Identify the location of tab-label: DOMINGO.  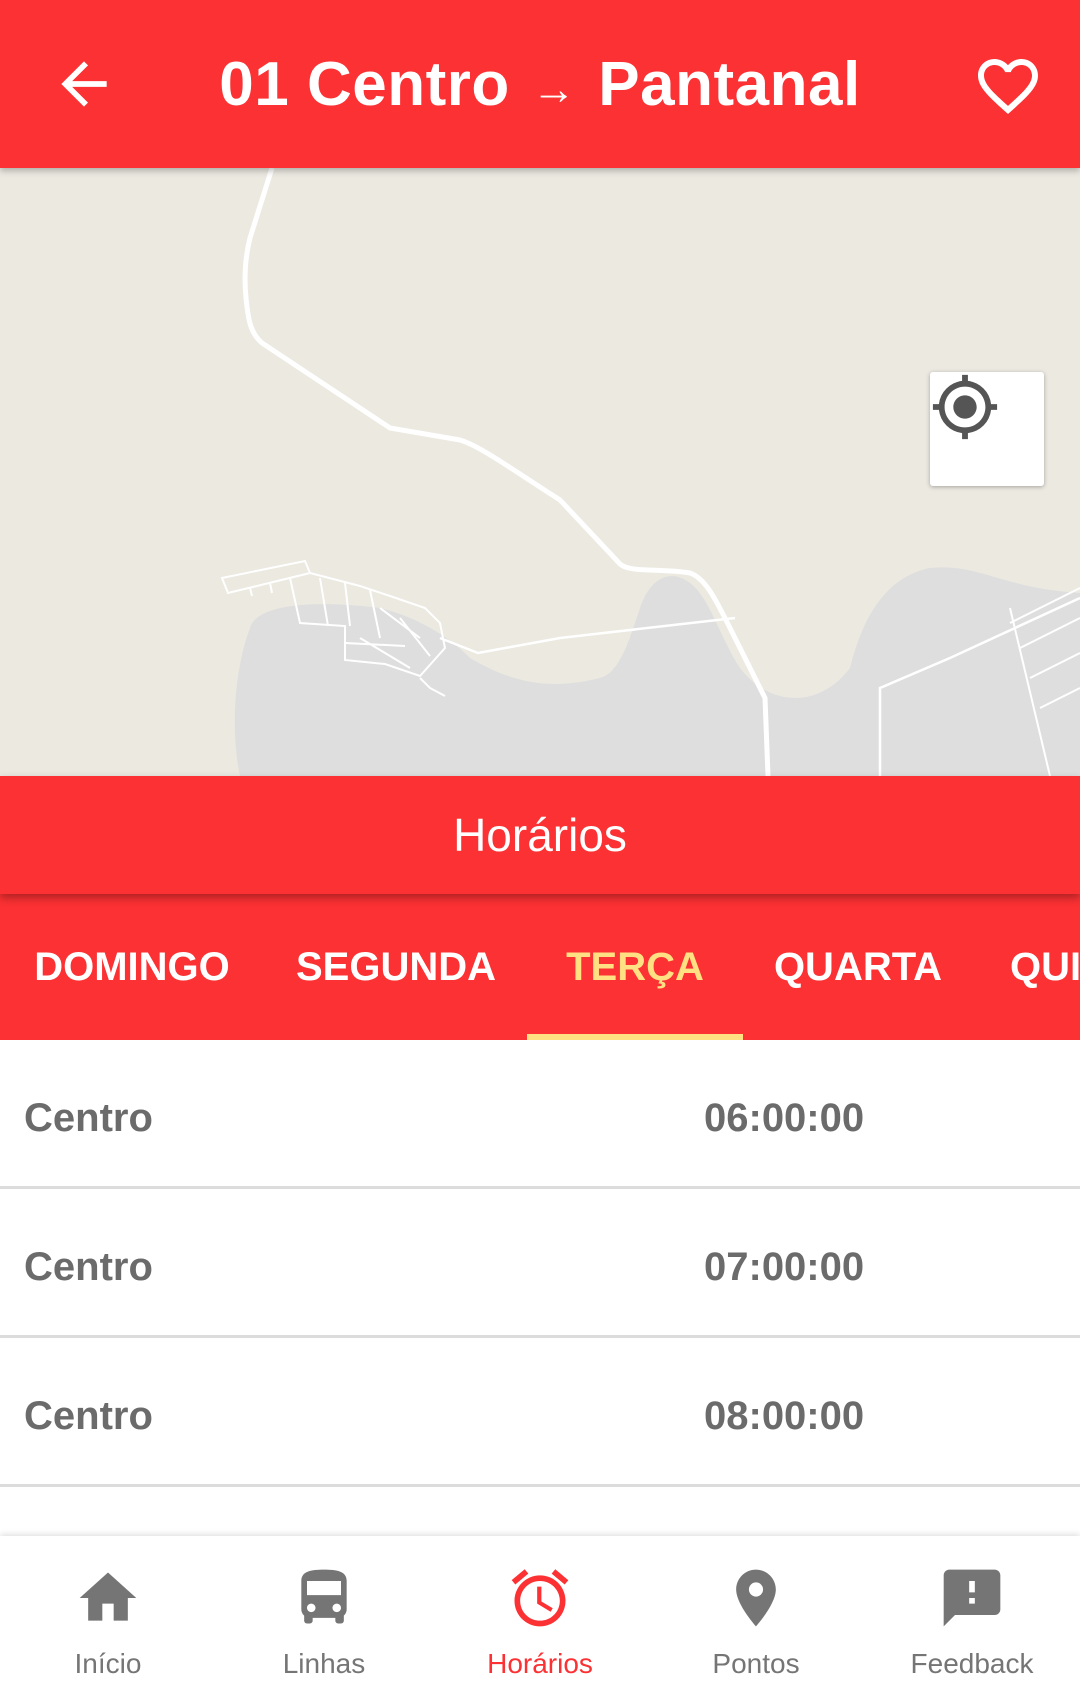
(132, 966).